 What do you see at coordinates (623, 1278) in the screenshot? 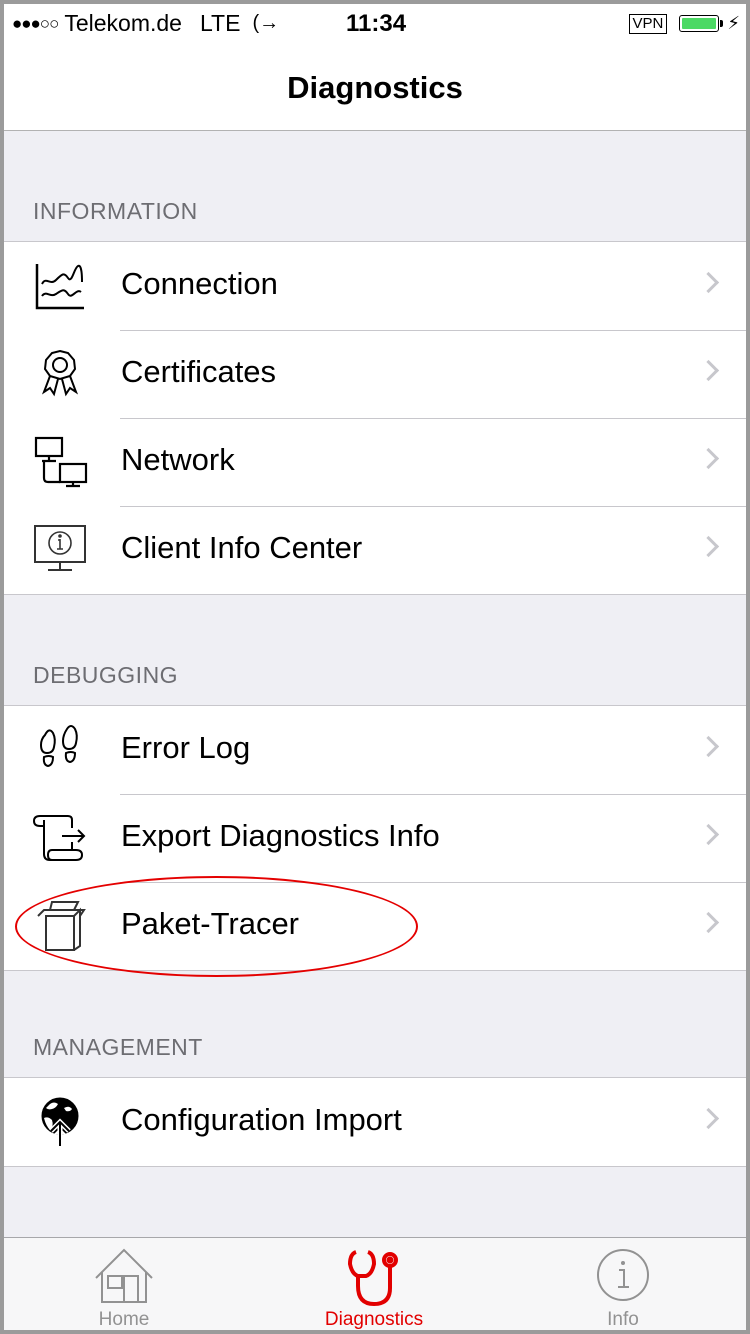
I see `info-icon` at bounding box center [623, 1278].